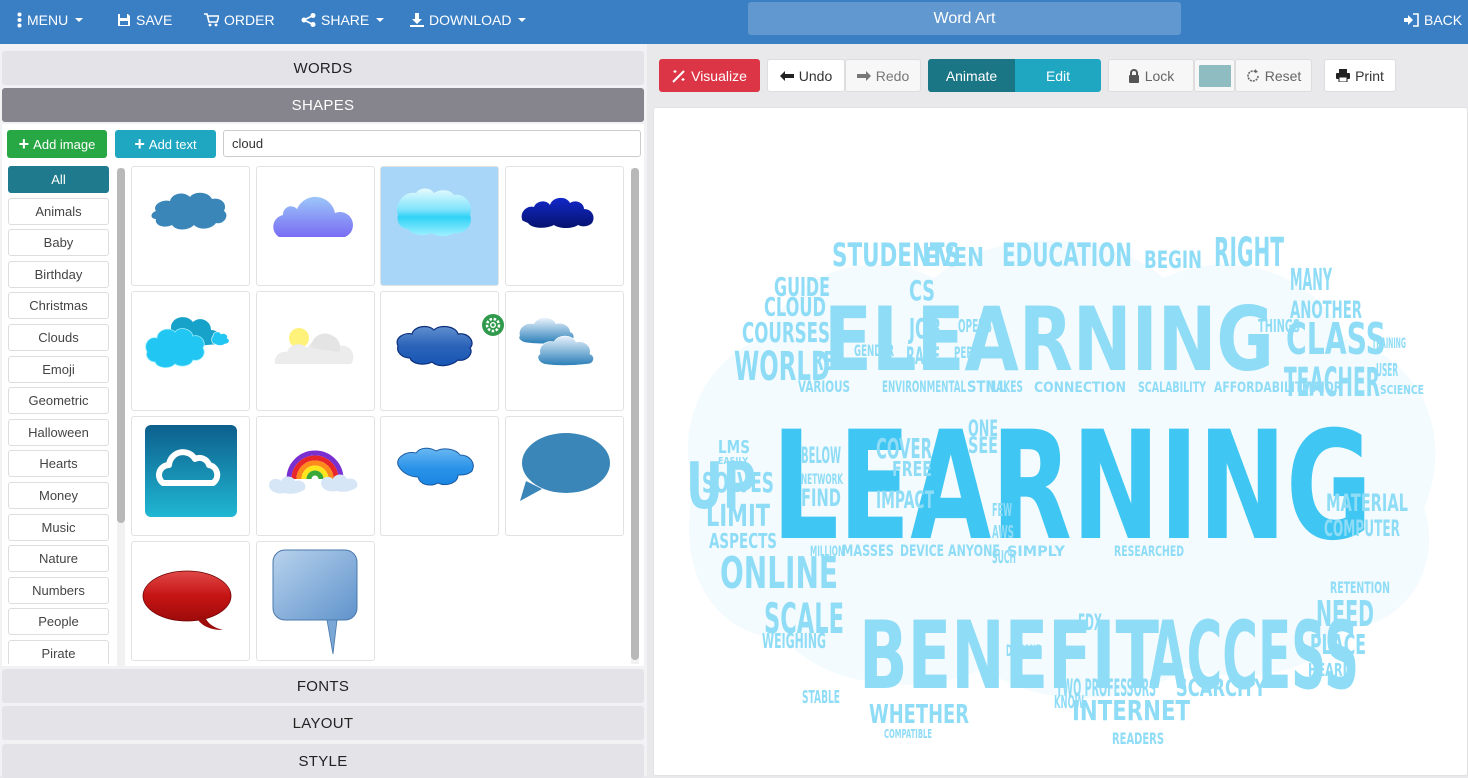 This screenshot has height=778, width=1468. Describe the element at coordinates (57, 144) in the screenshot. I see `add-image-button: + Add image` at that location.